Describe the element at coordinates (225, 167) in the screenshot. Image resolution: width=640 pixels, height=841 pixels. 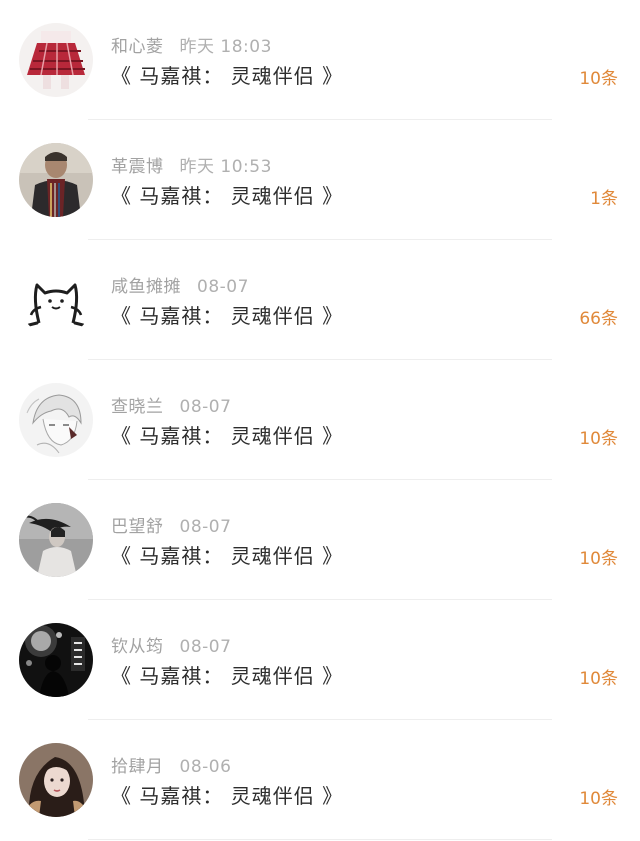
I see `timestamp: 昨天 10:53` at that location.